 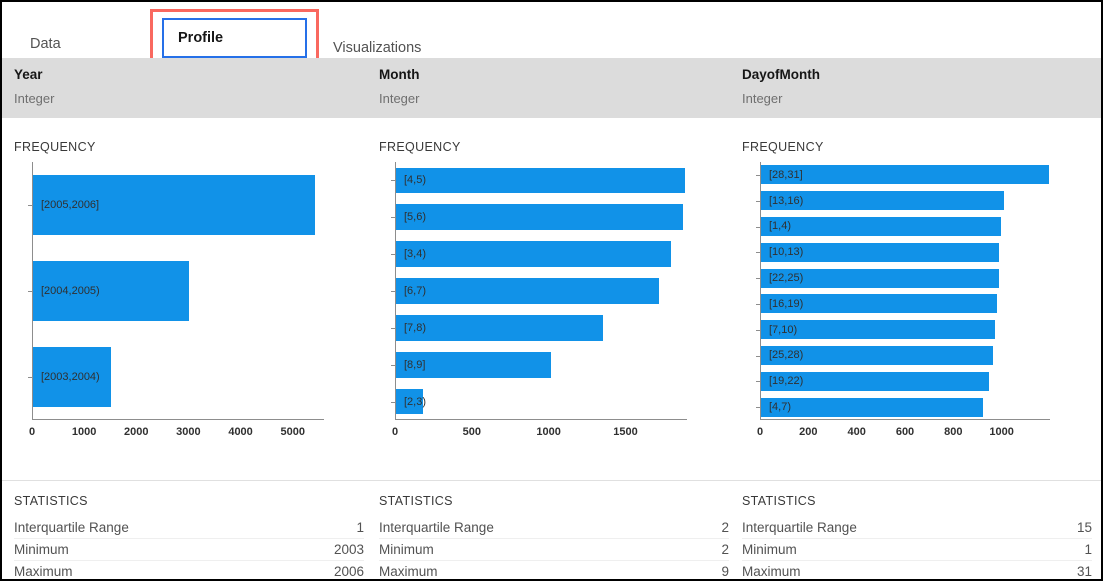 I want to click on stat-row: Interquartile Range 15, so click(x=917, y=528).